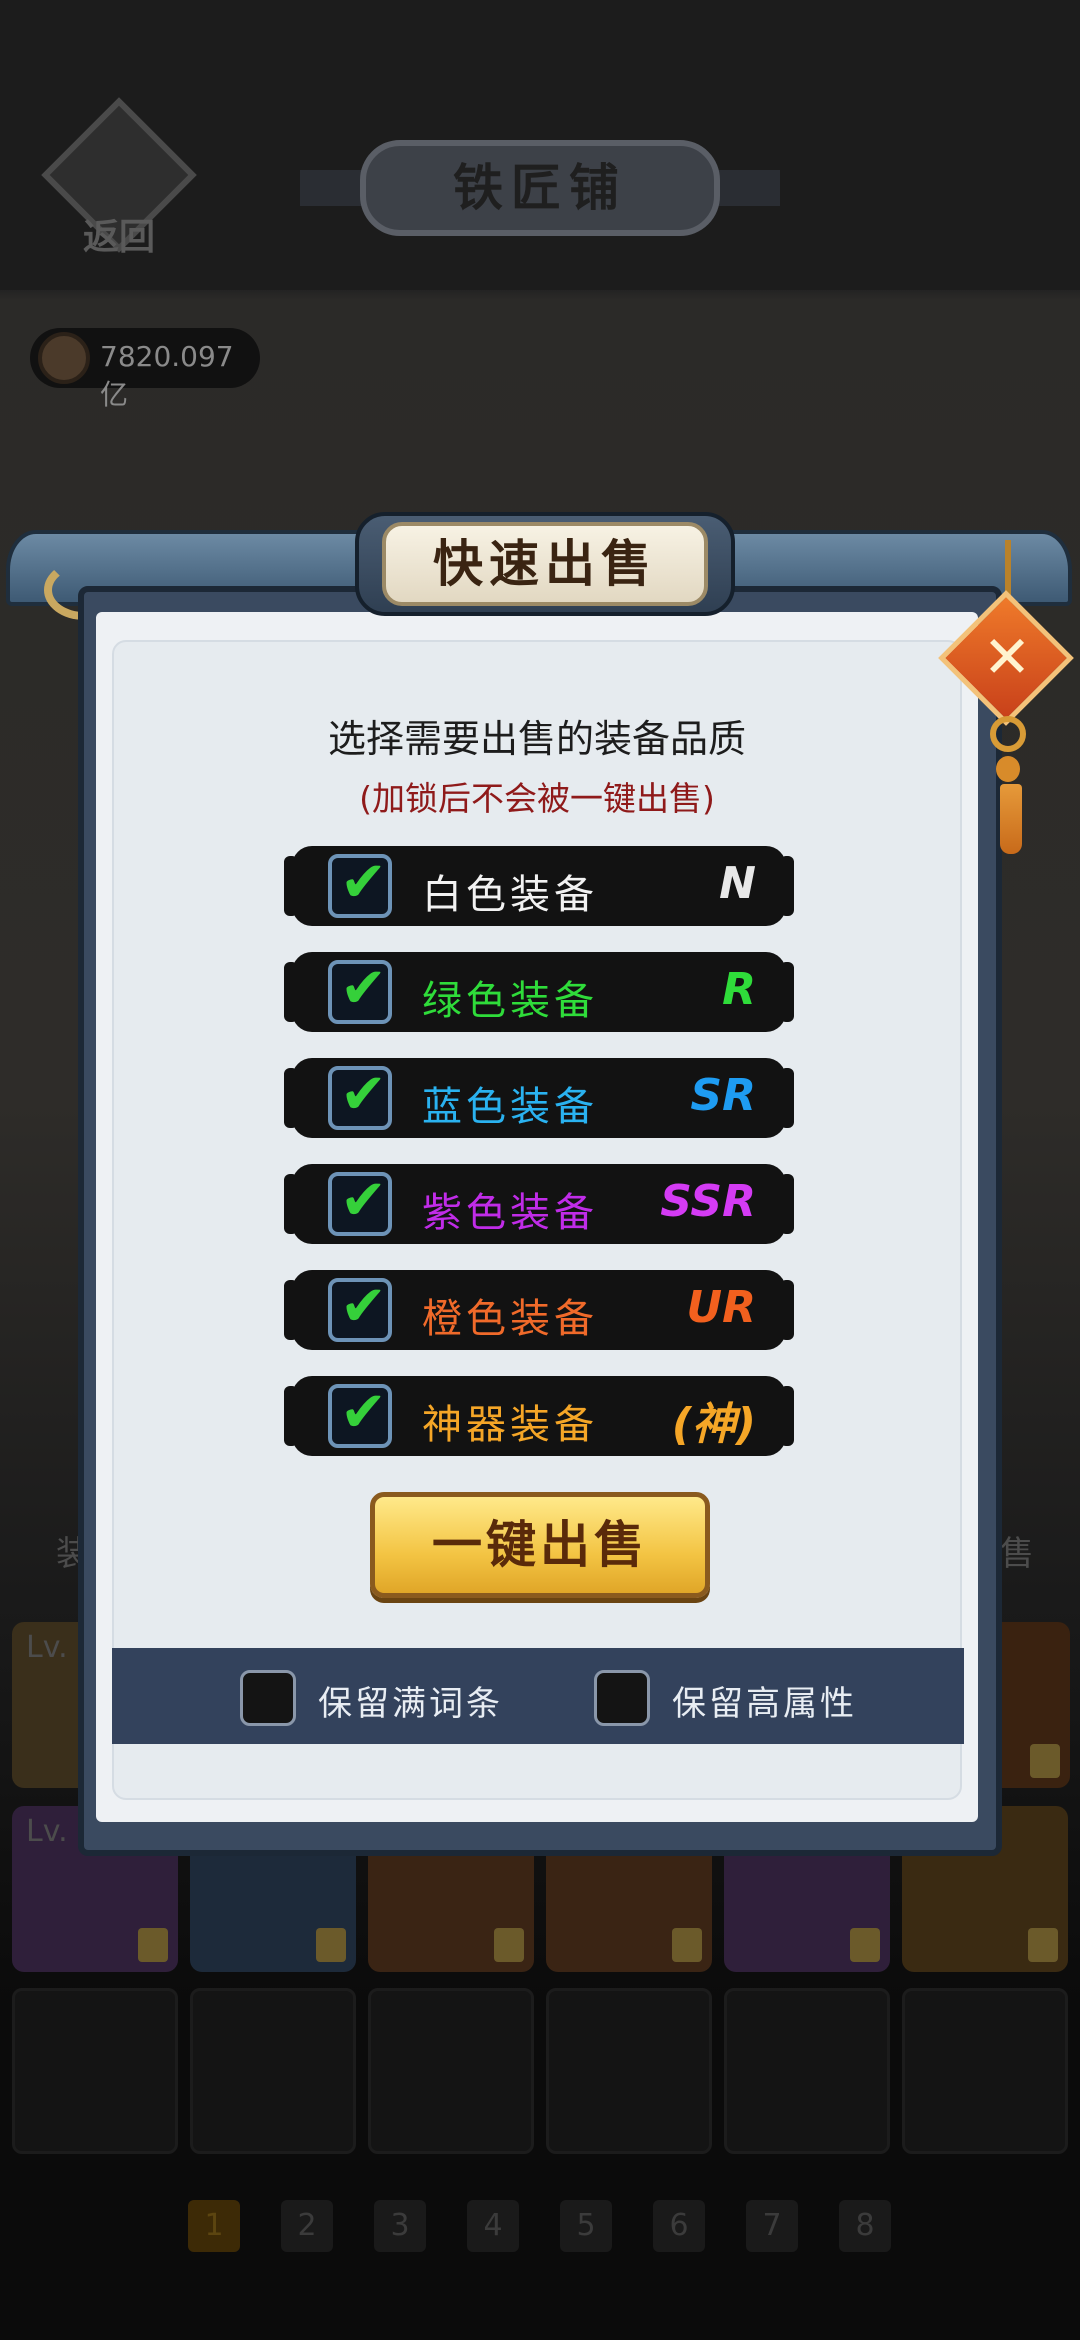 The width and height of the screenshot is (1080, 2340). I want to click on quality-row: ✔ 橙色装备 UR, so click(539, 1310).